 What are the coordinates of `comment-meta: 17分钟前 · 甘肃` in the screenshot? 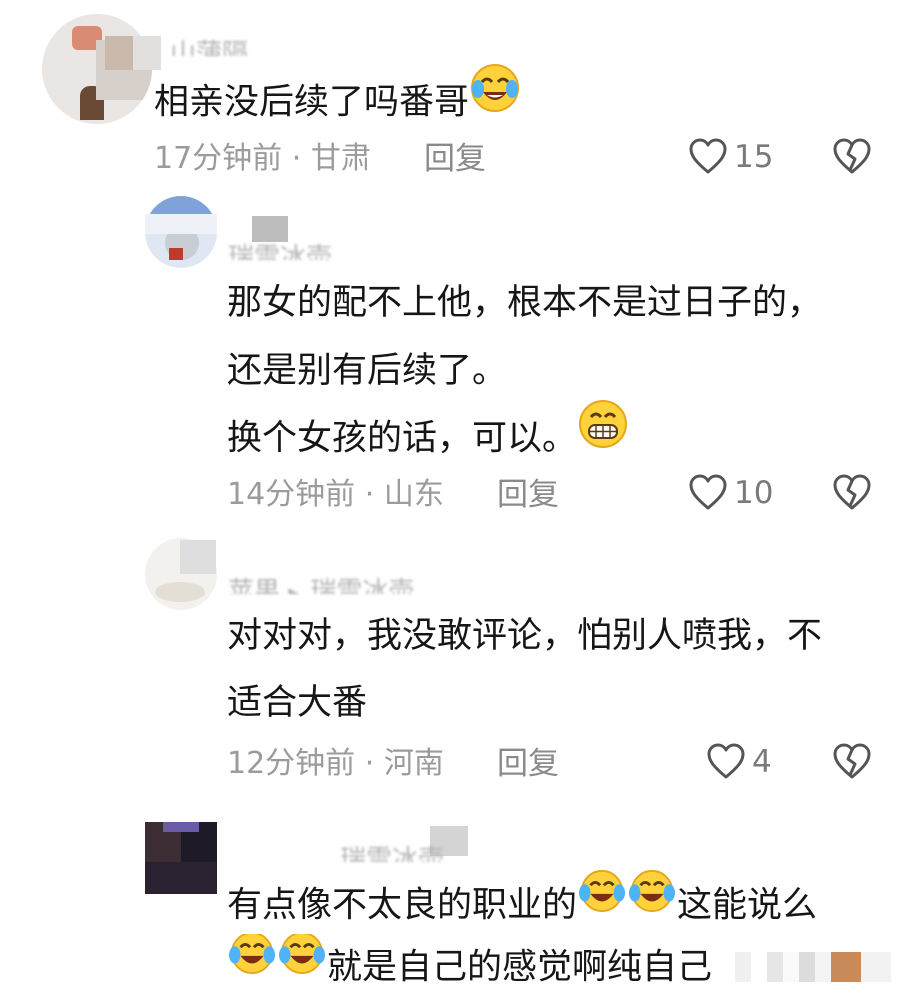 It's located at (262, 159).